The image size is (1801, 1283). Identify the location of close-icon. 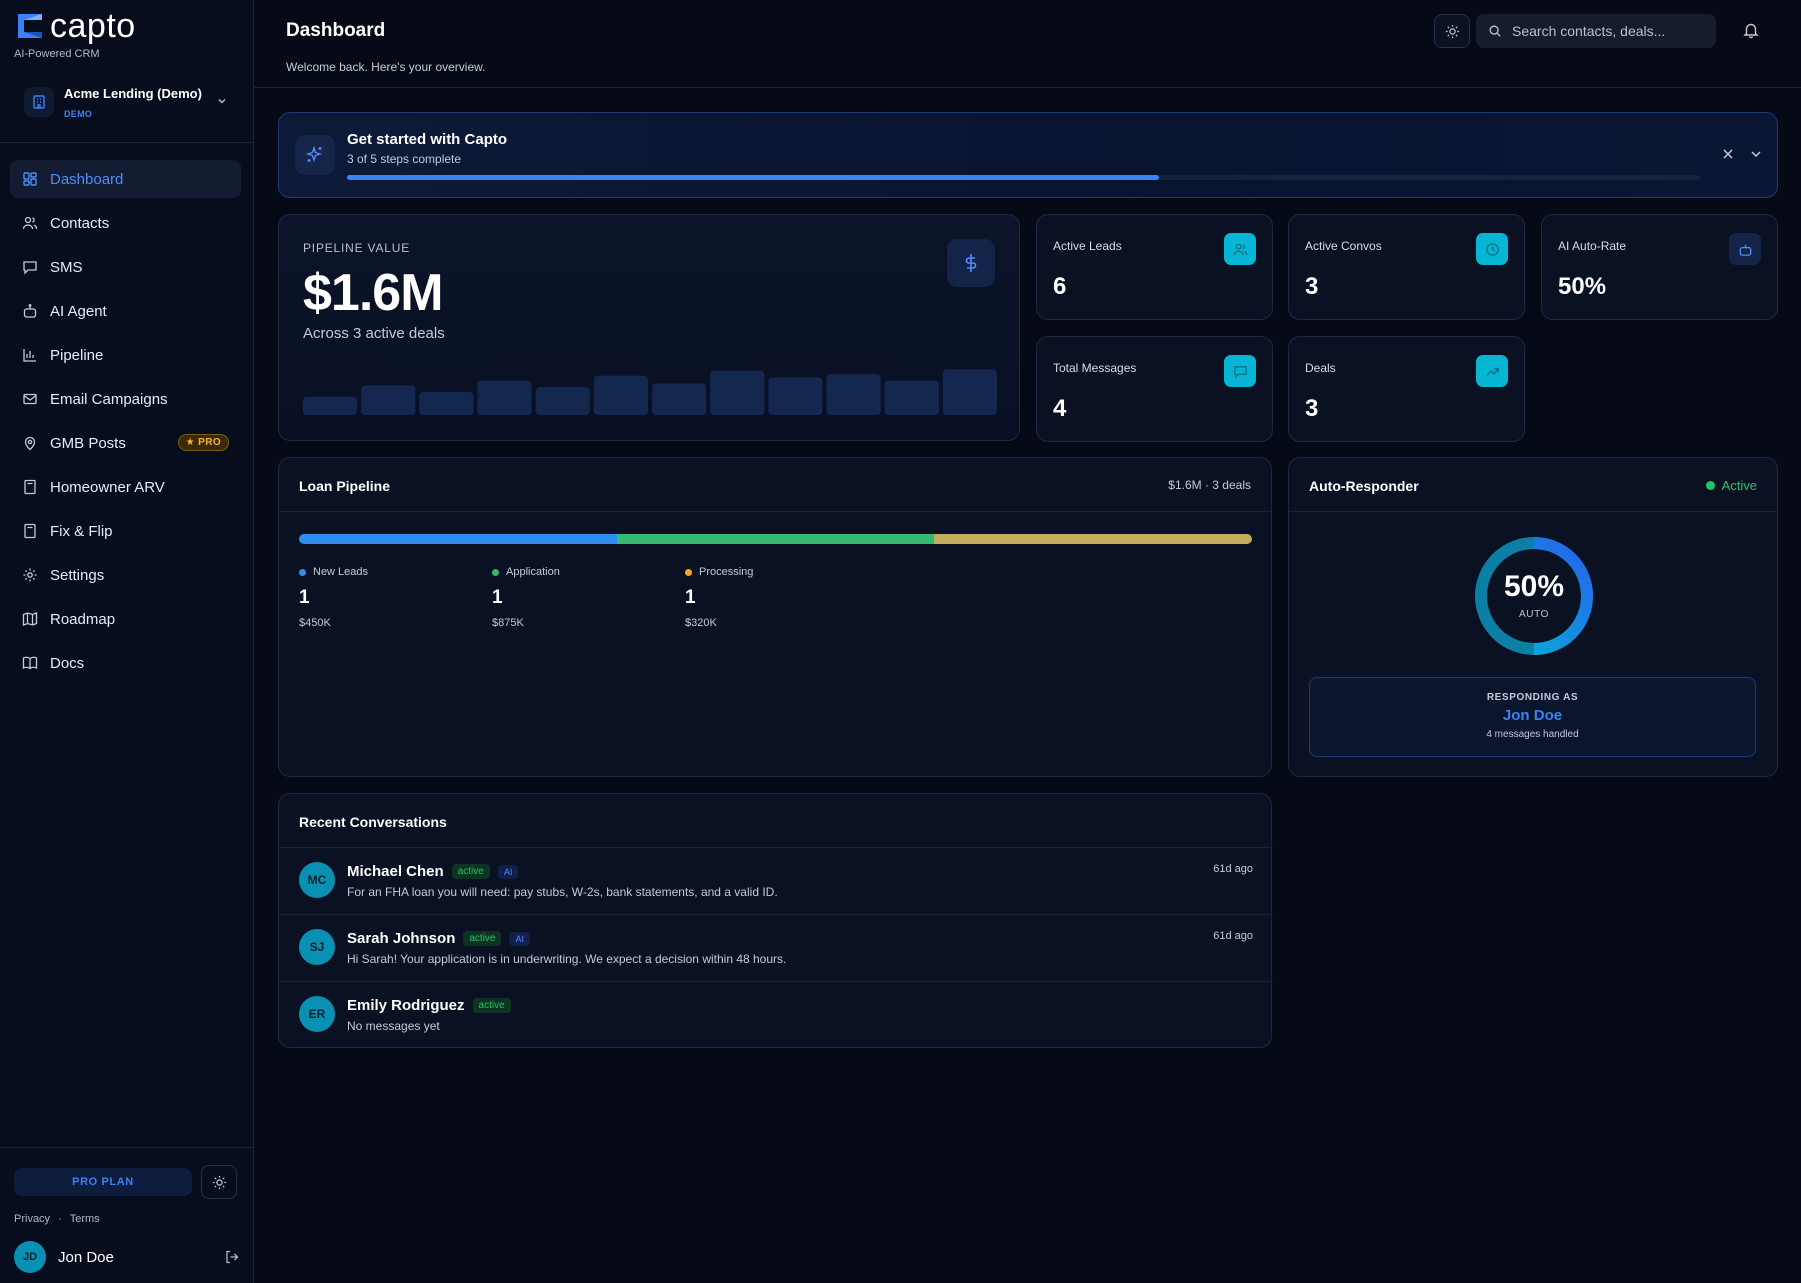
(1728, 154).